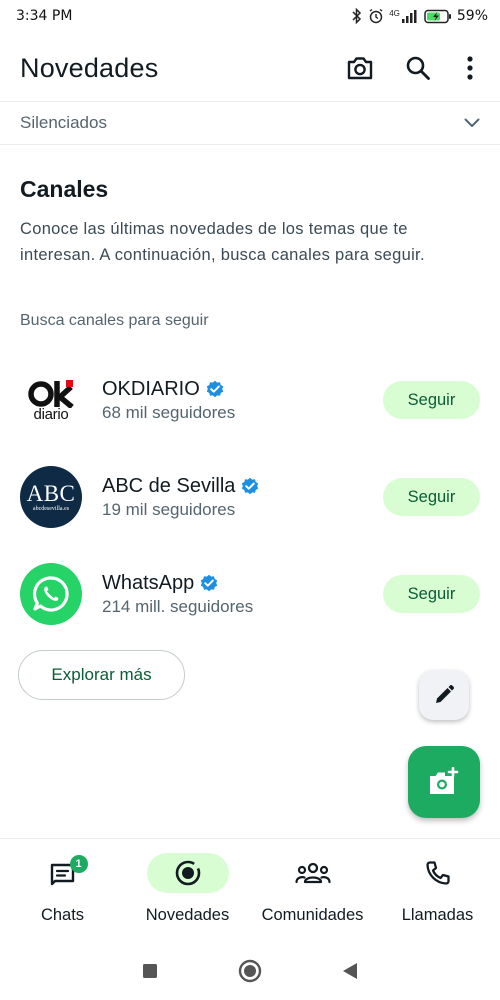 The image size is (500, 1000). I want to click on system-navigation-bar, so click(250, 971).